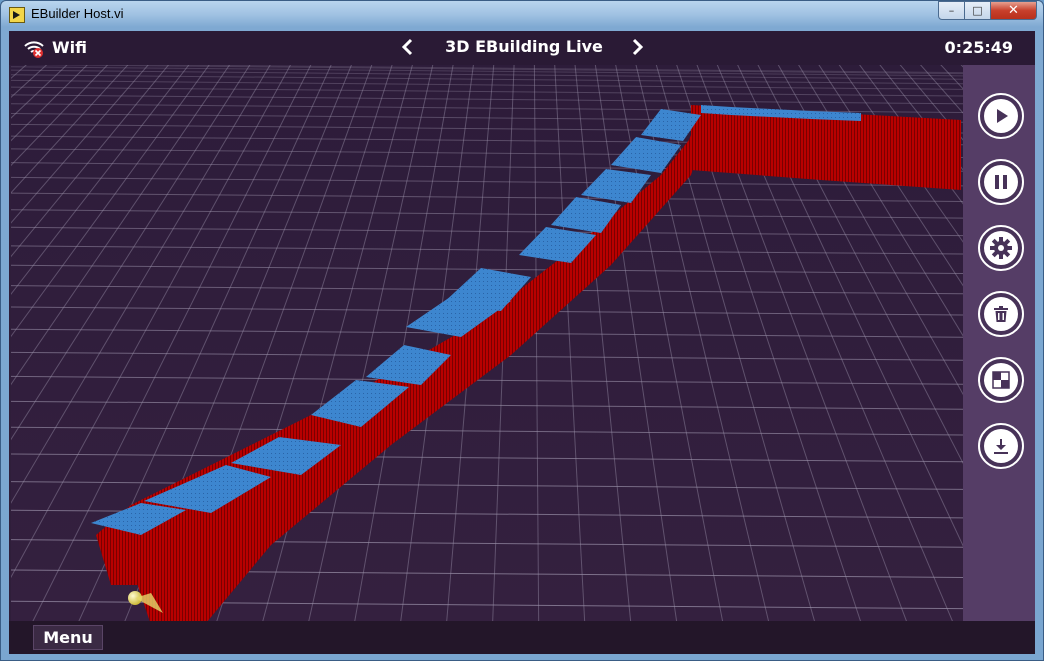 The height and width of the screenshot is (661, 1044). I want to click on play-button, so click(1001, 116).